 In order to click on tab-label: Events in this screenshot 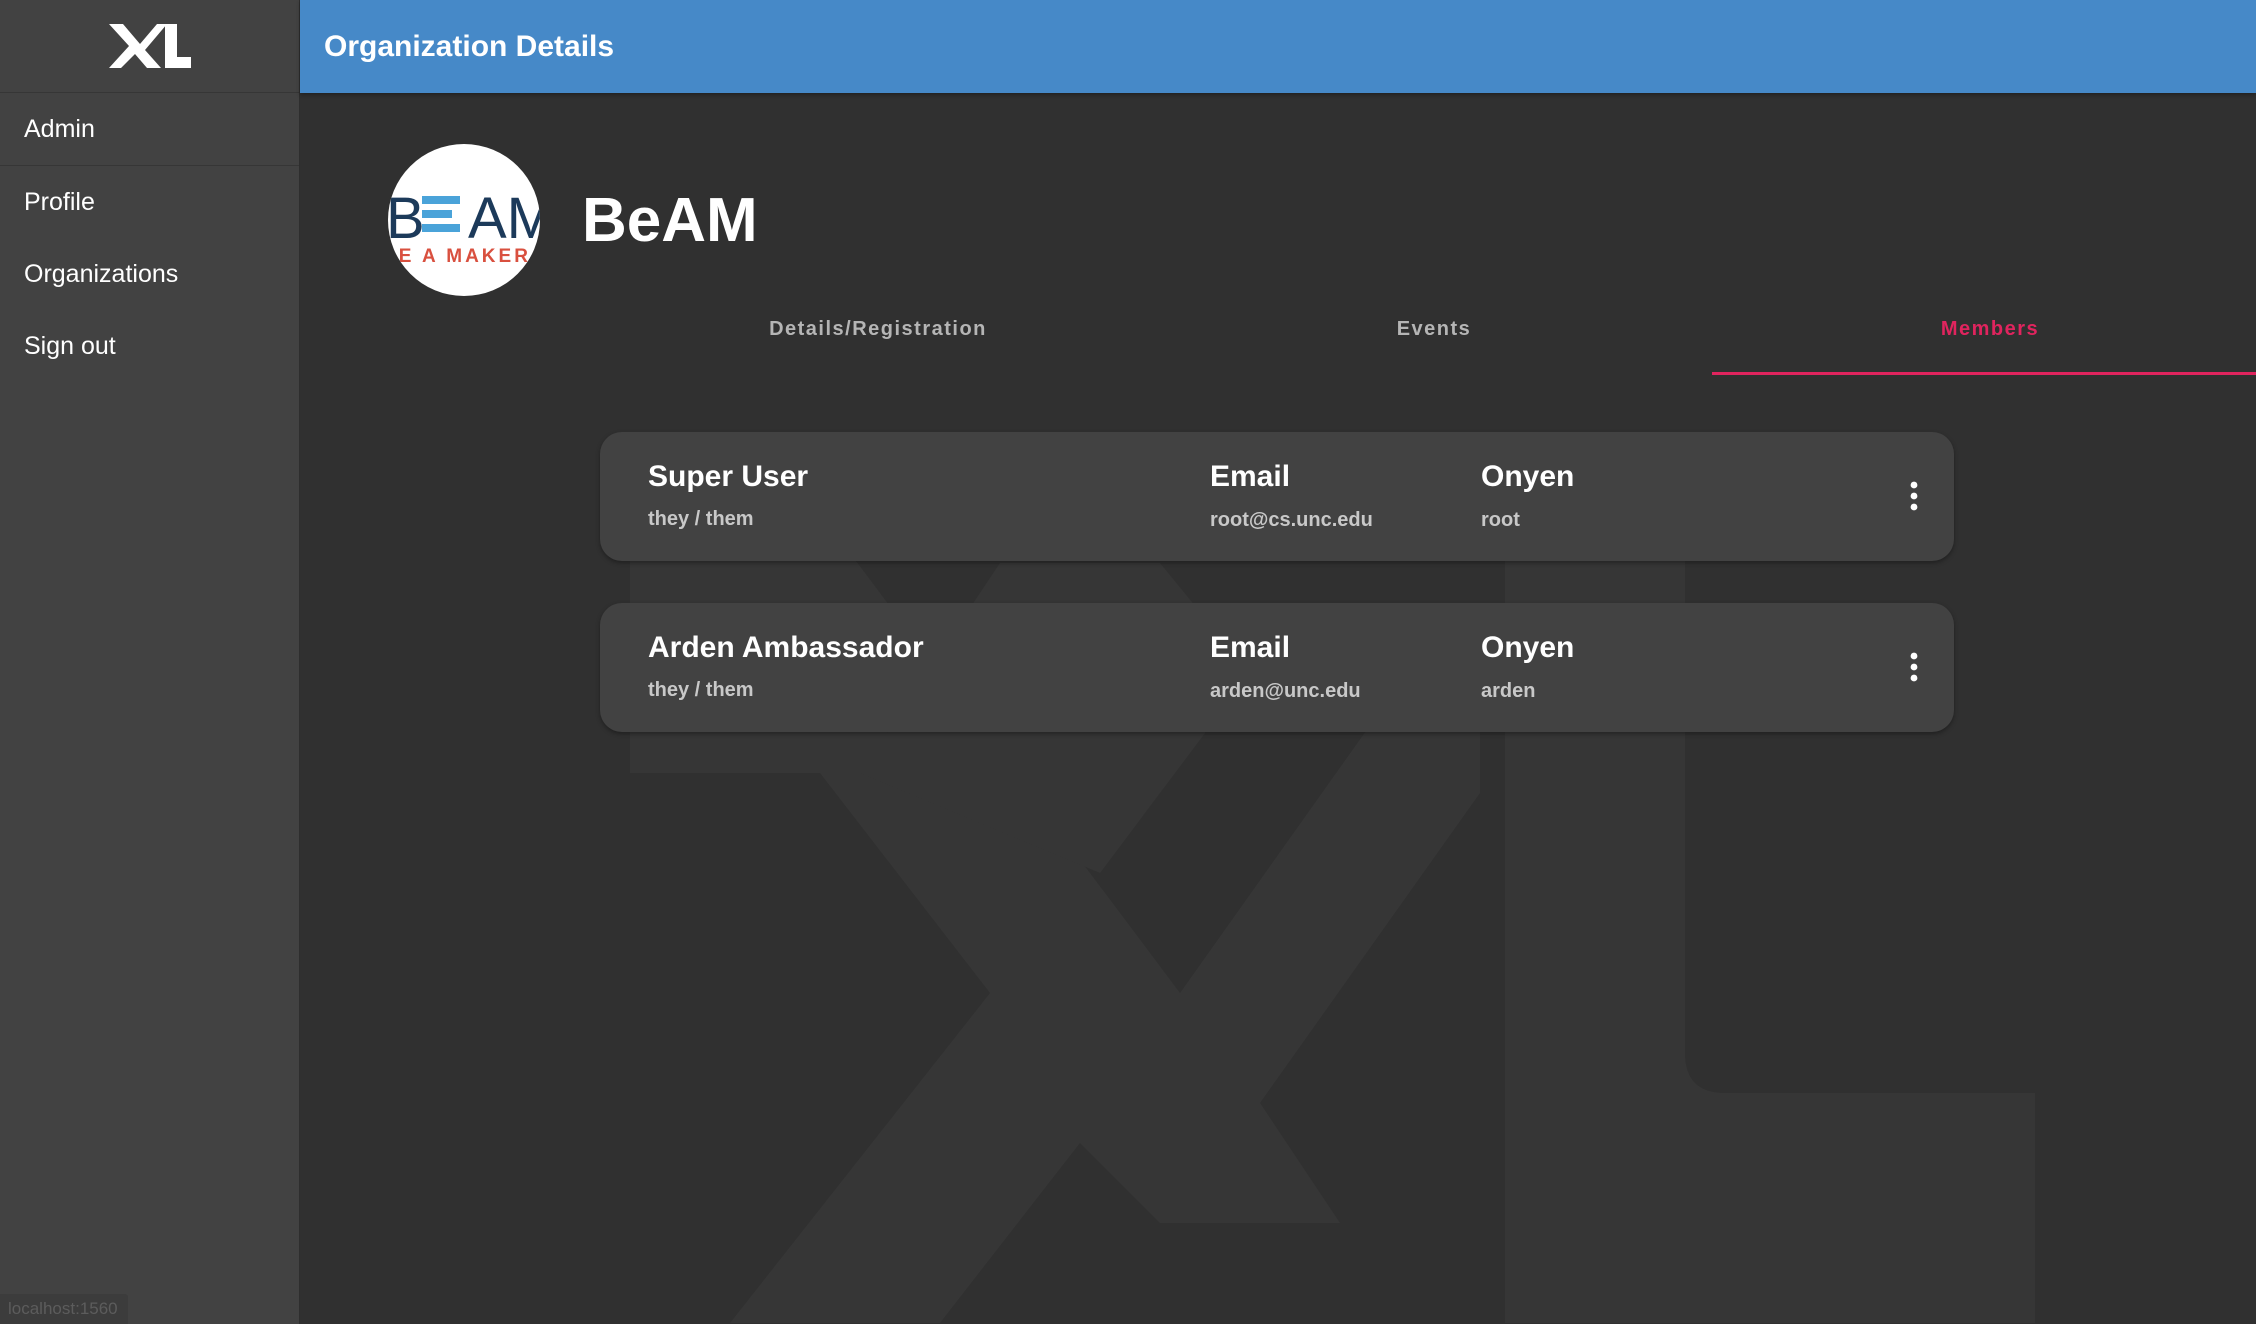, I will do `click(1434, 328)`.